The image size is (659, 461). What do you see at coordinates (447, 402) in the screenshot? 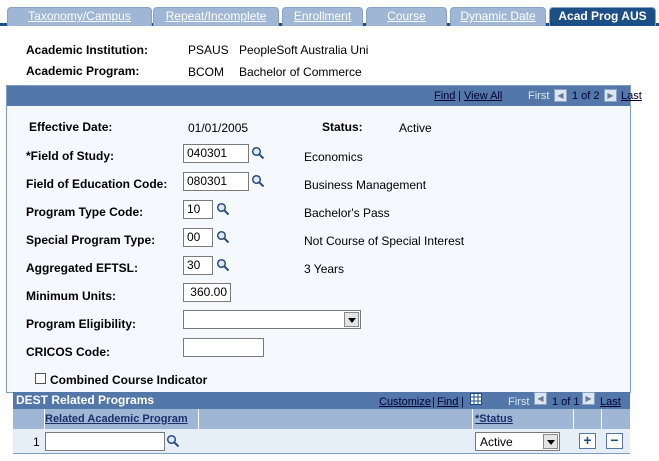
I see `grid-find-link: Find` at bounding box center [447, 402].